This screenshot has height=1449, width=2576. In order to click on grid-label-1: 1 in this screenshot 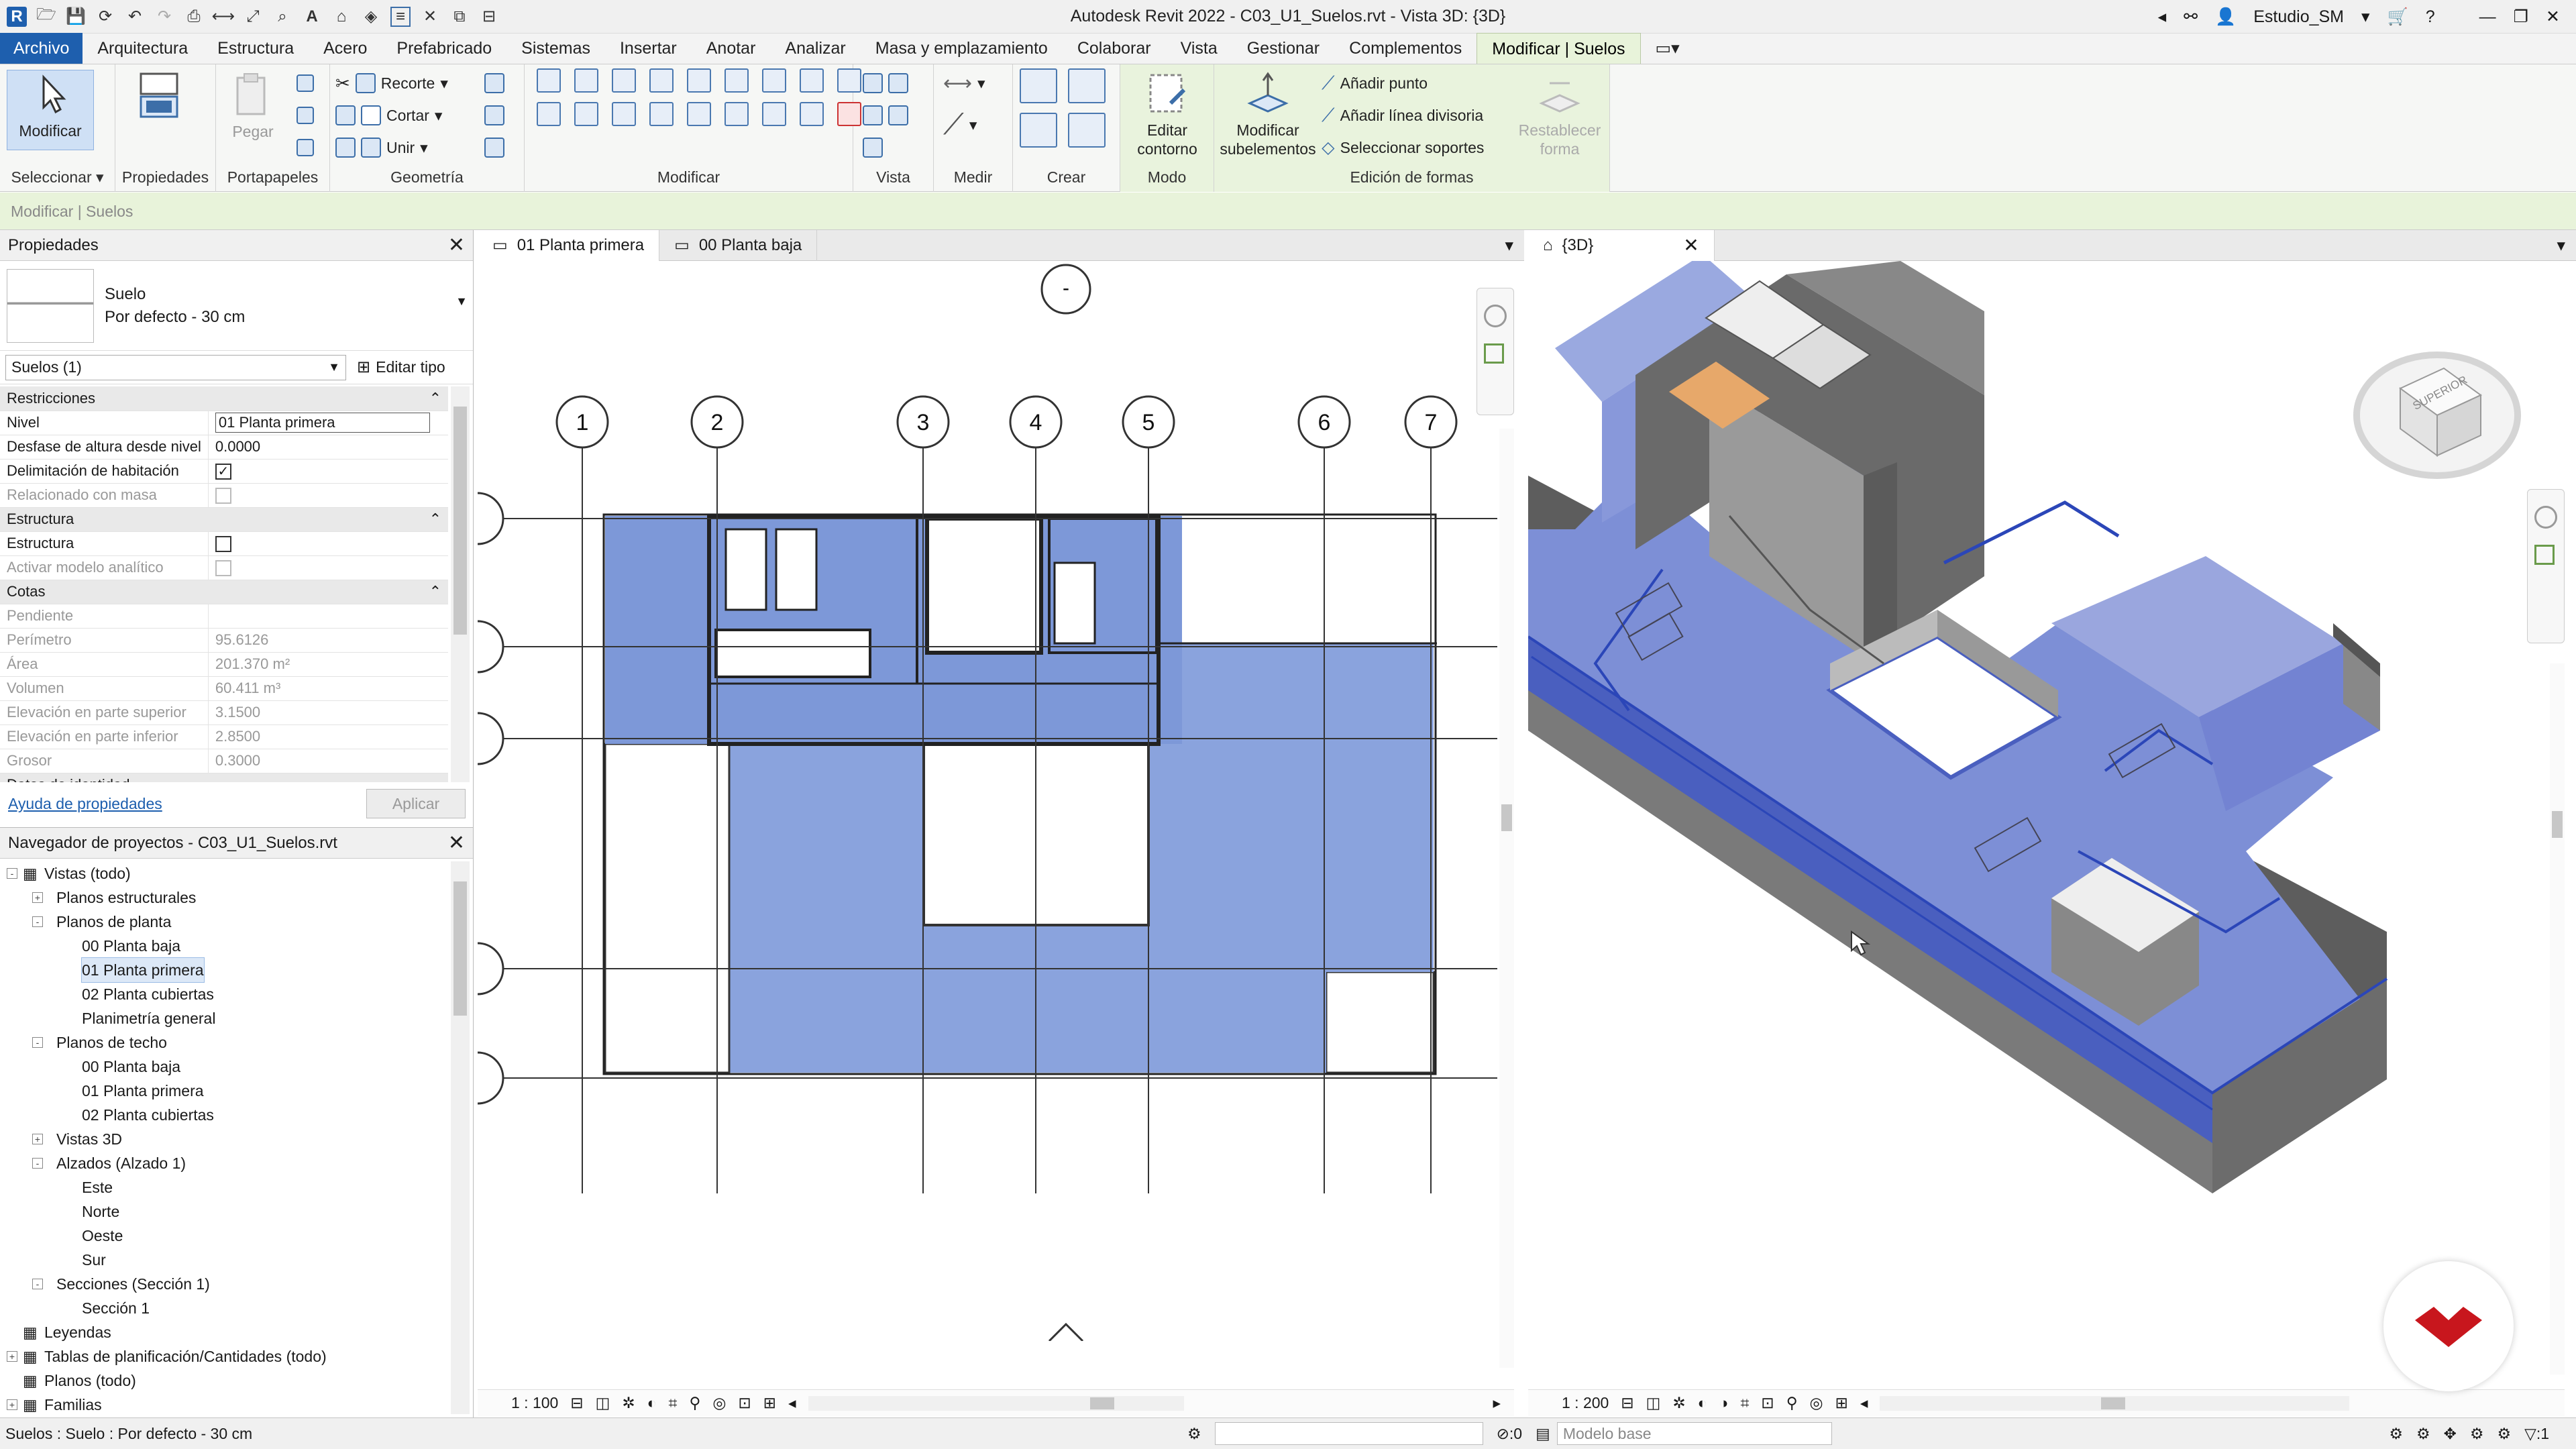, I will do `click(582, 422)`.